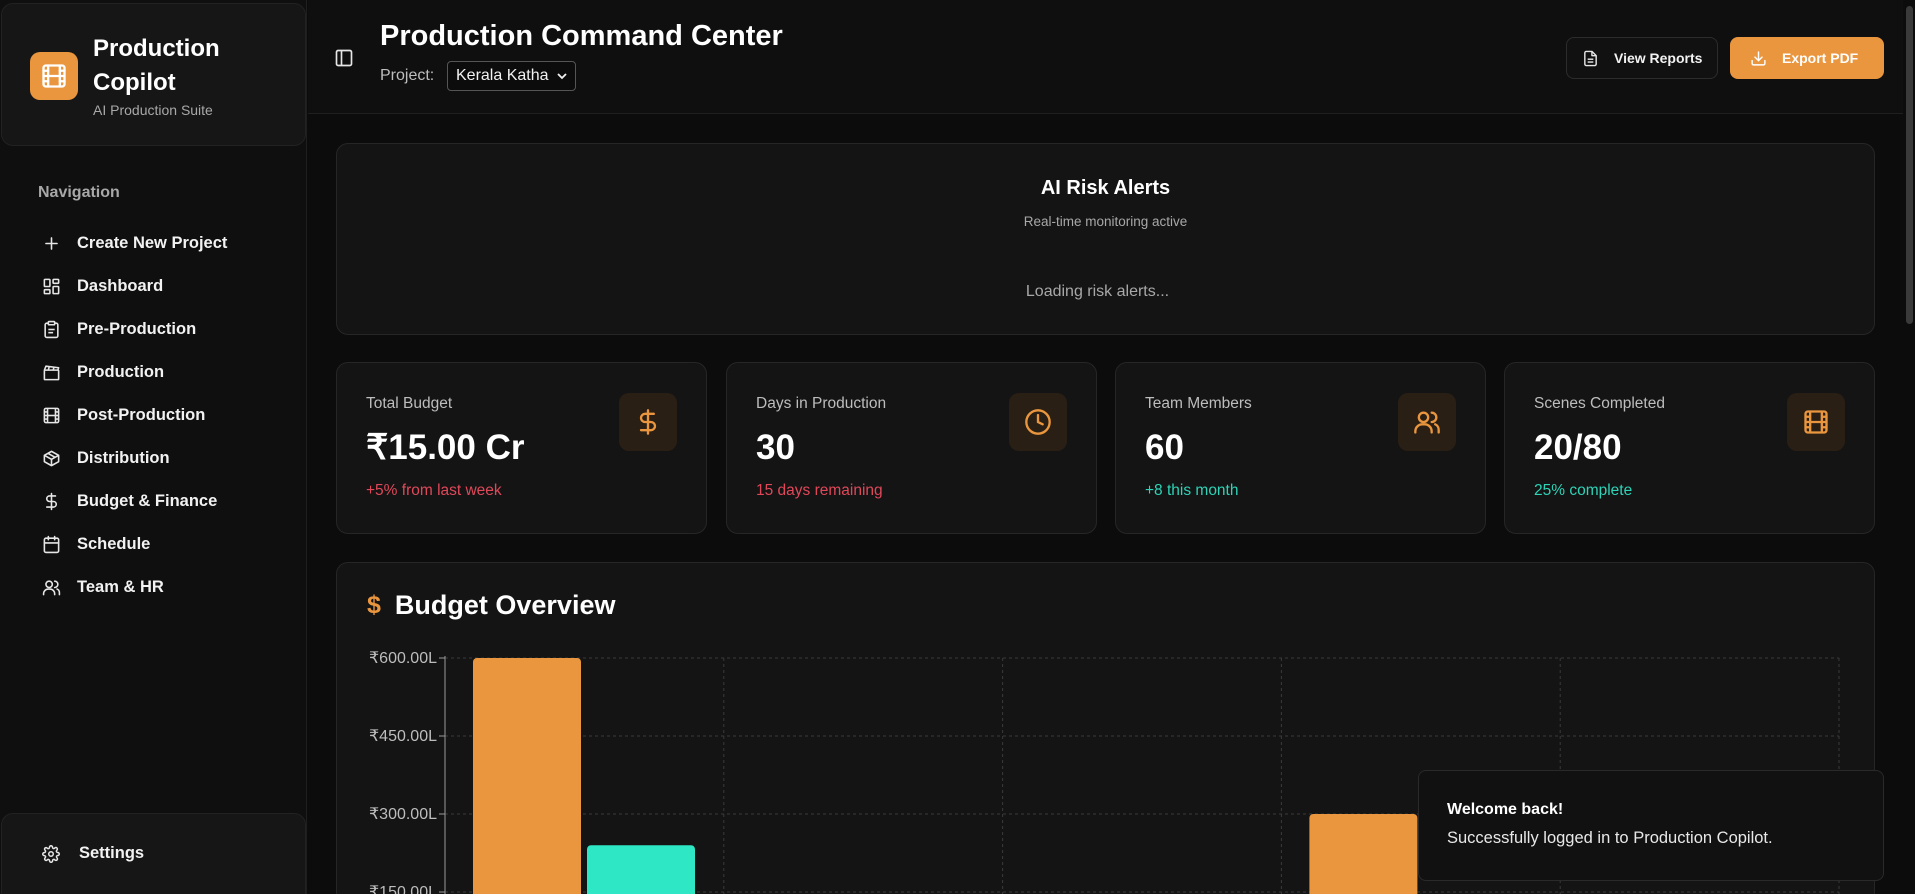  Describe the element at coordinates (137, 329) in the screenshot. I see `sidebar-item-label: Pre-Production` at that location.